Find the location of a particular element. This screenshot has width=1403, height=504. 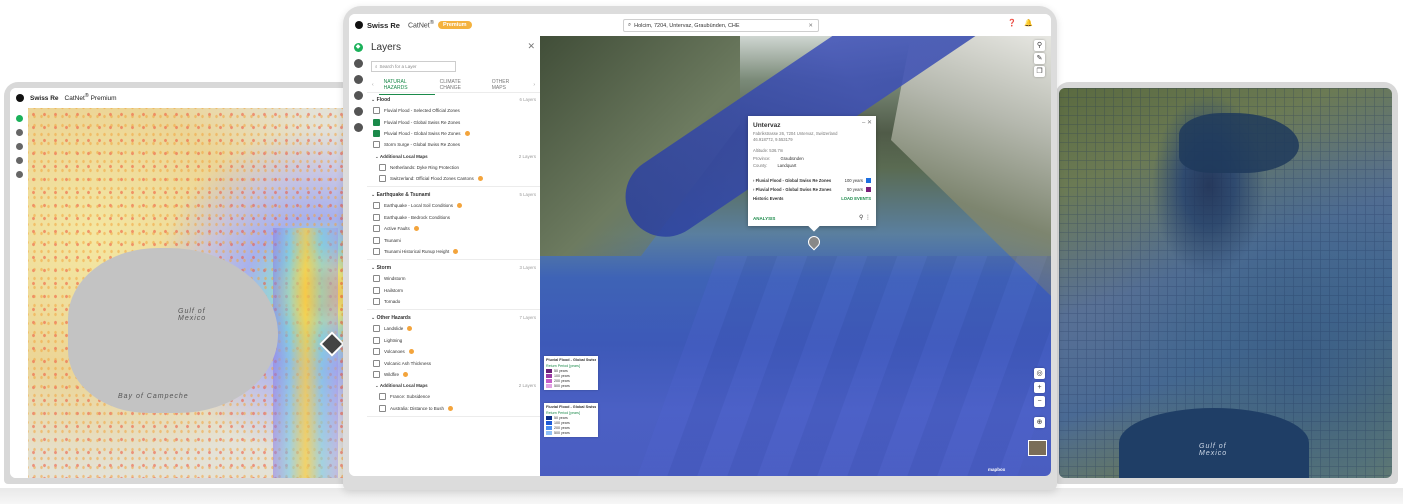

layer-item: Pluvial Flood - Global Swiss Re Zones is located at coordinates (453, 133).